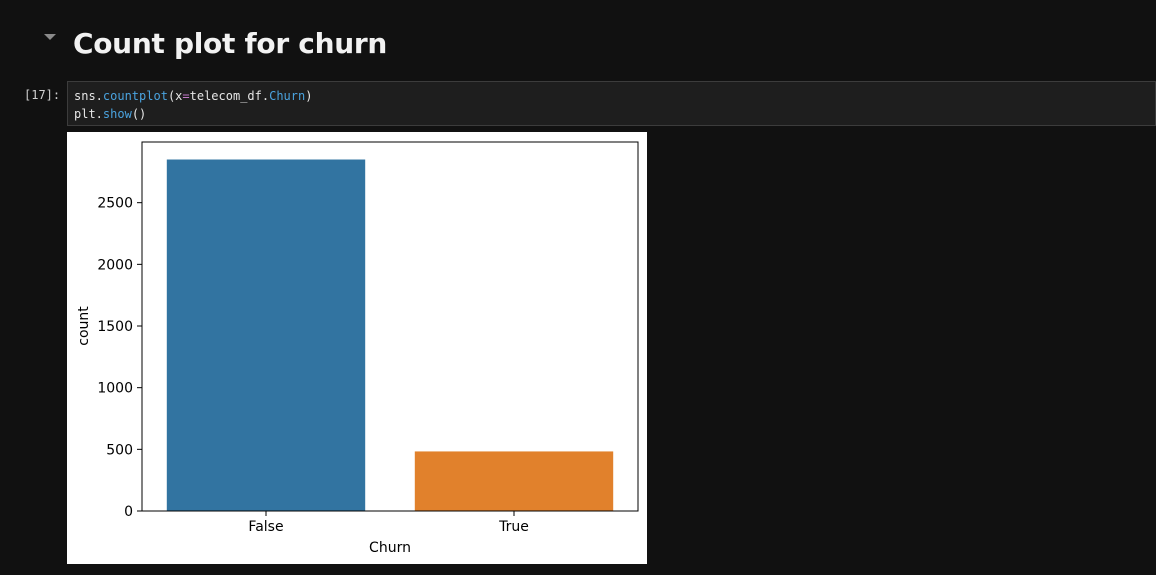 This screenshot has width=1156, height=575. What do you see at coordinates (88, 96) in the screenshot?
I see `code-token: sns.` at bounding box center [88, 96].